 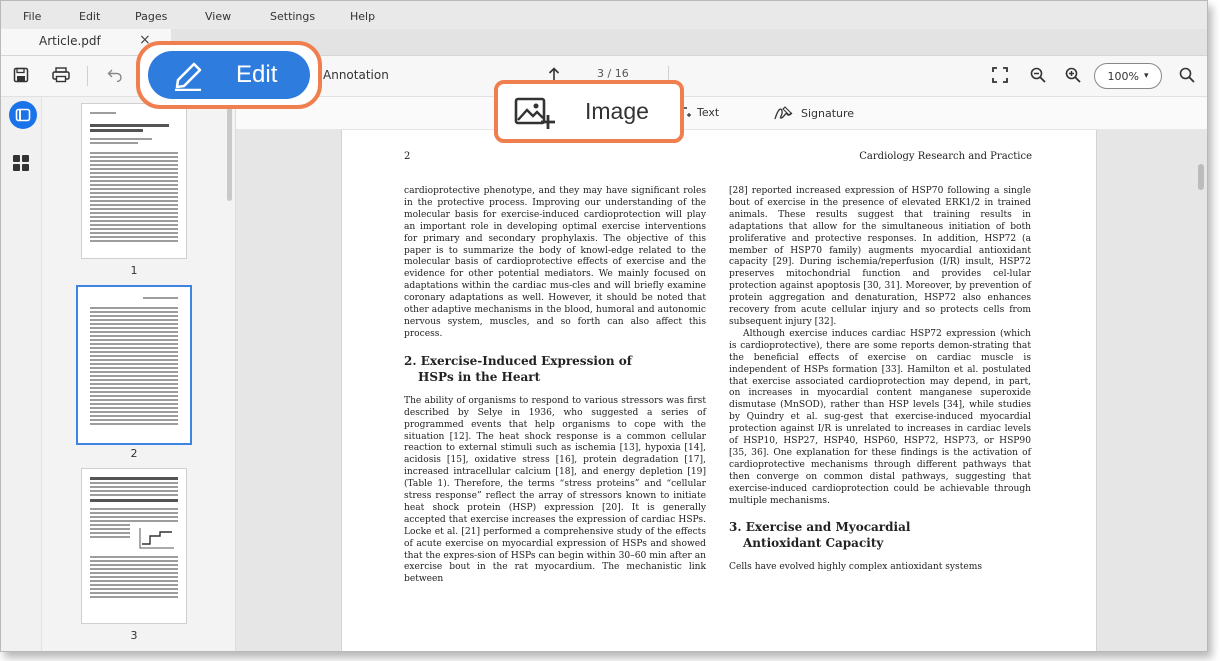 What do you see at coordinates (604, 15) in the screenshot?
I see `menu-bar: File Edit Pages View Settings Help` at bounding box center [604, 15].